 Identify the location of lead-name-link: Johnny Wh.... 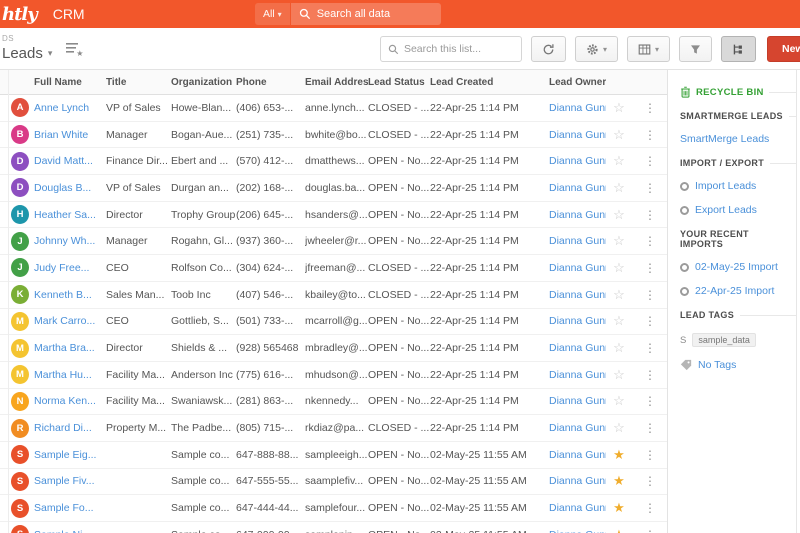
(70, 241).